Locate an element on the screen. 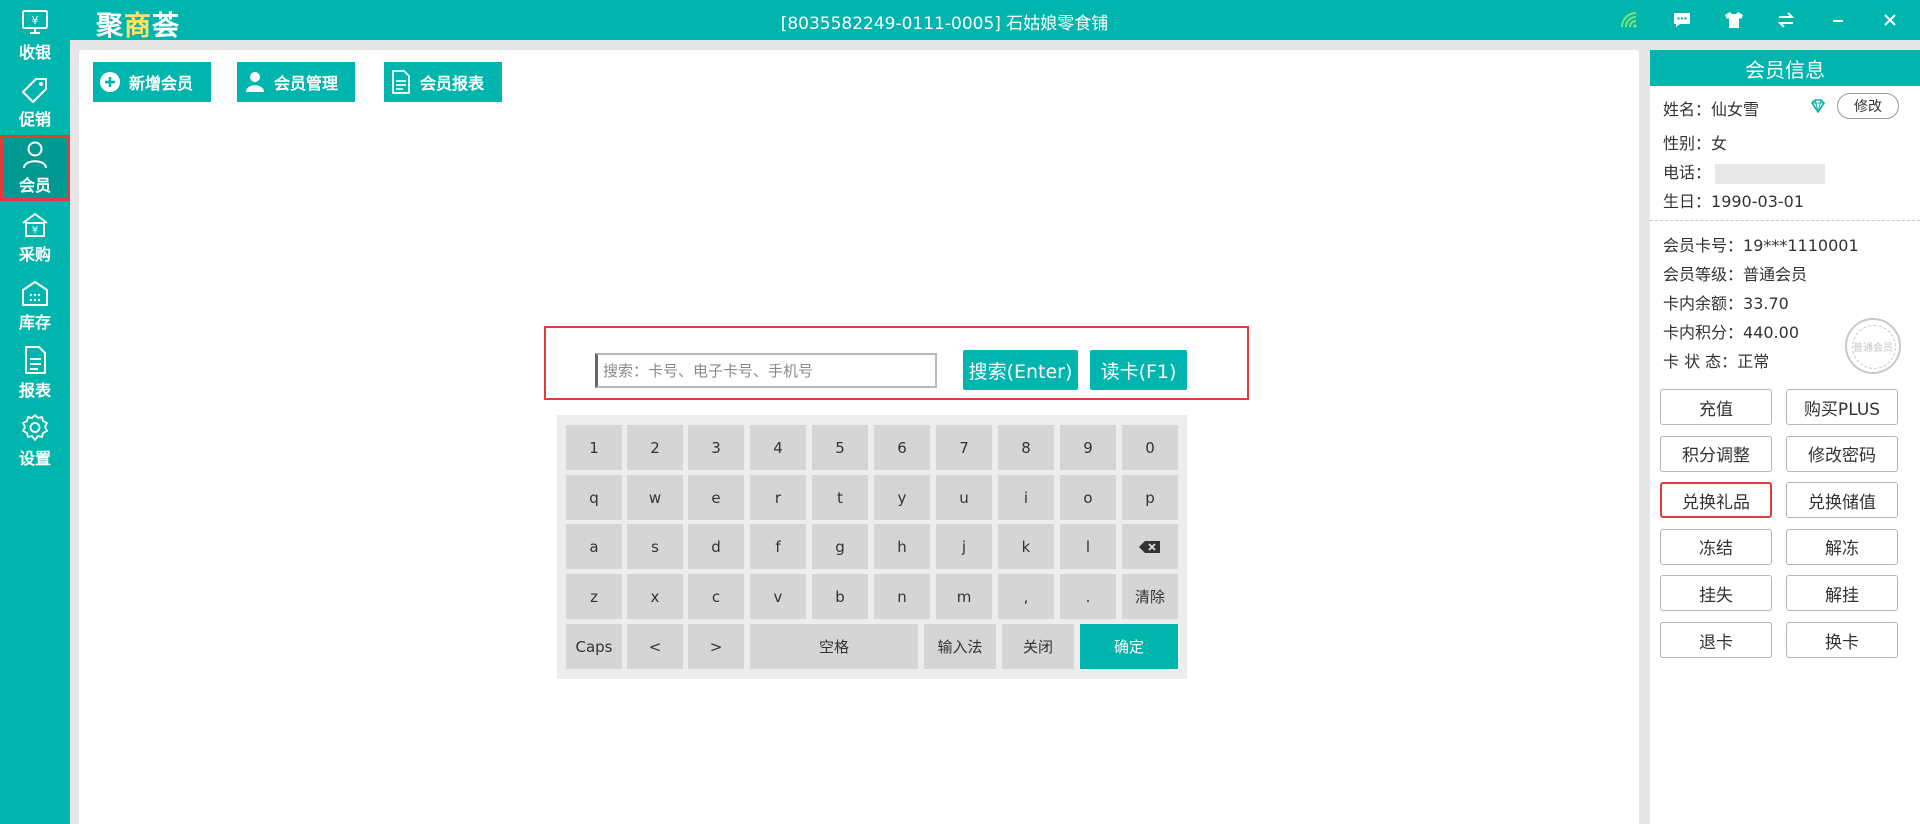 The width and height of the screenshot is (1920, 824). key-x: x is located at coordinates (655, 596).